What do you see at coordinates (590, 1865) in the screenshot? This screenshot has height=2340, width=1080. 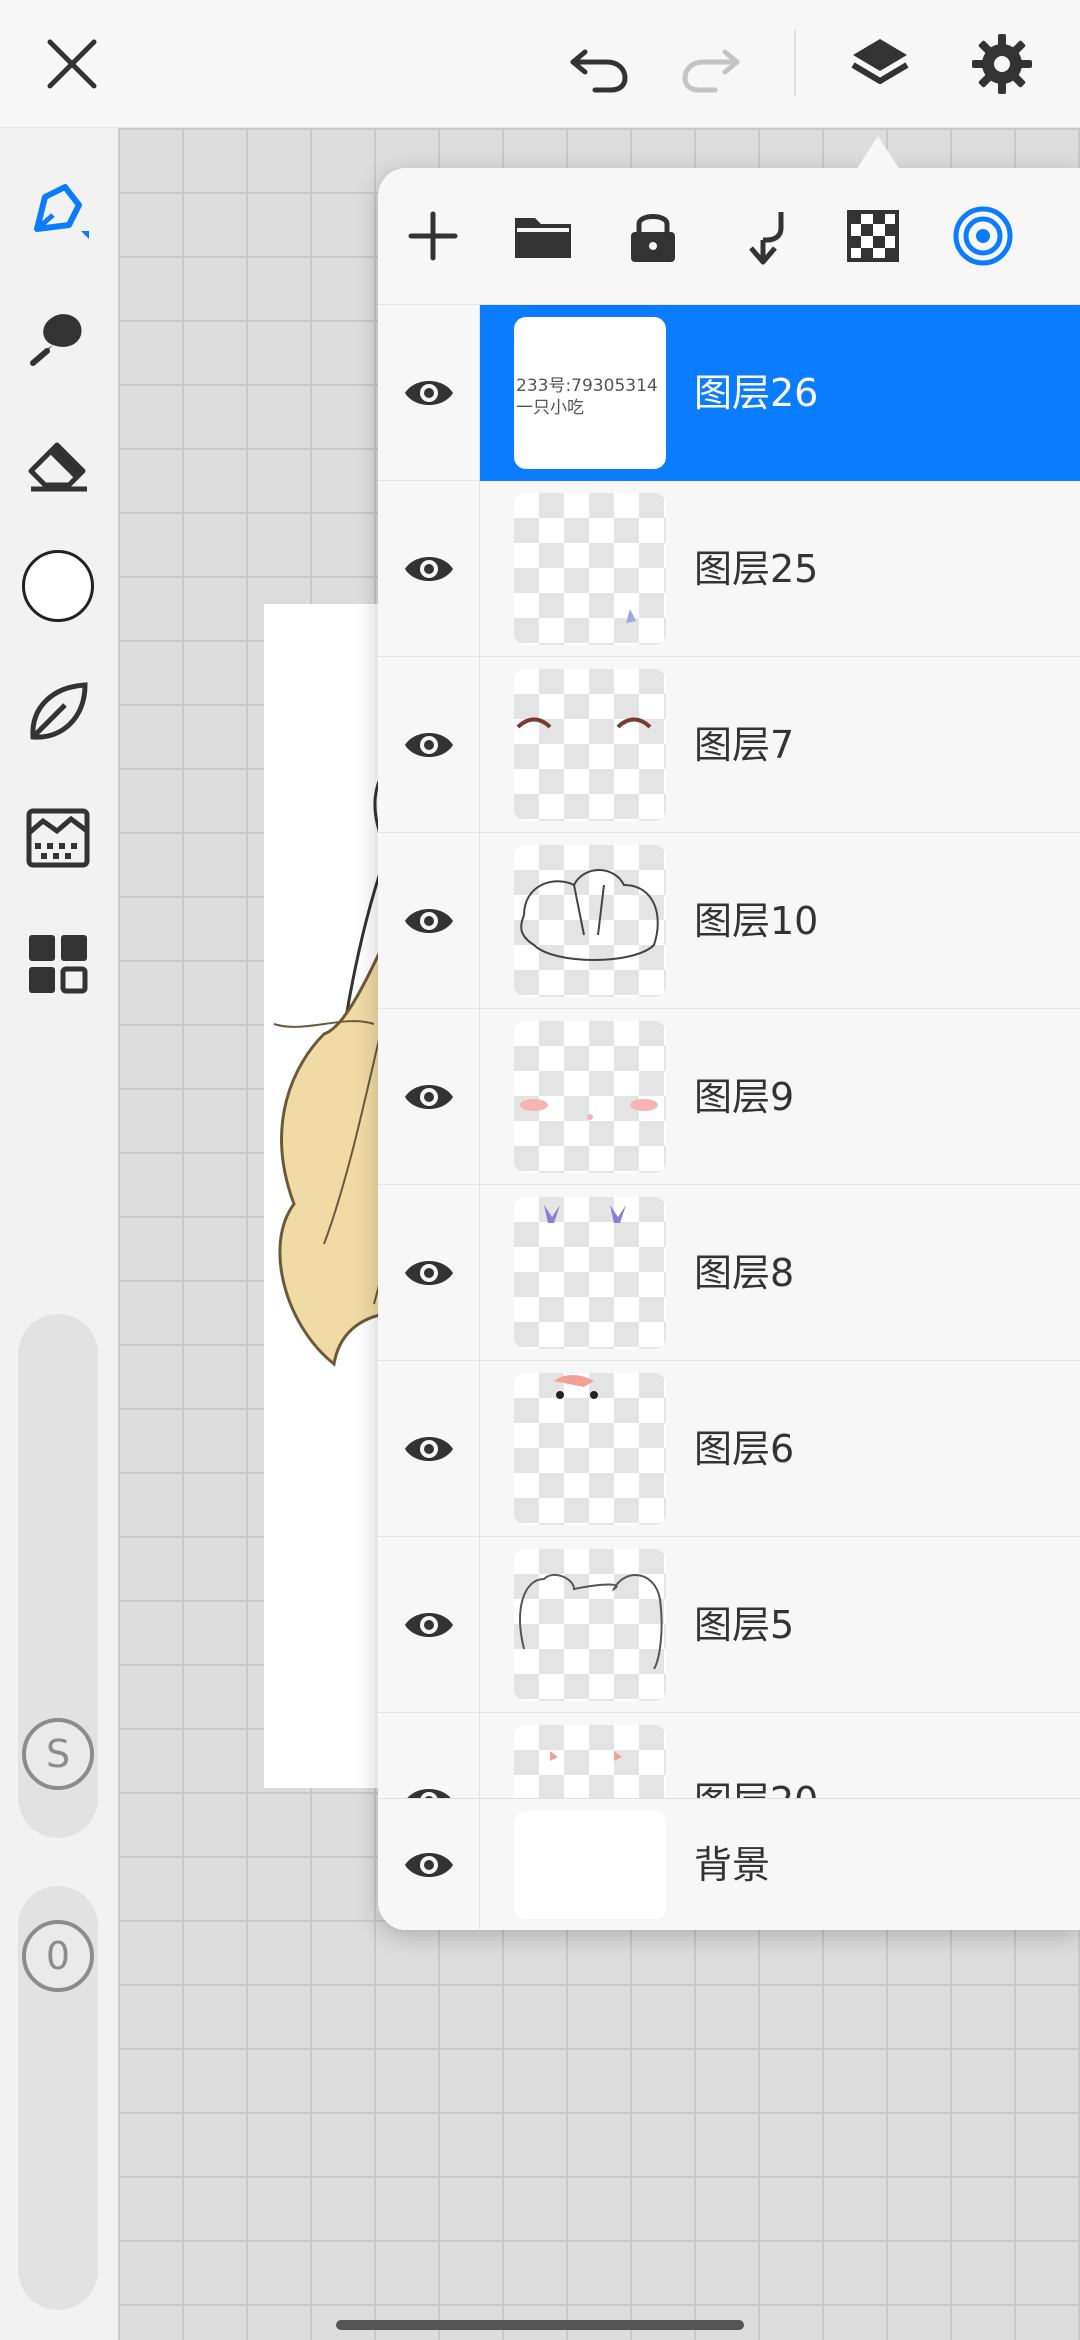 I see `background-thumbnail` at bounding box center [590, 1865].